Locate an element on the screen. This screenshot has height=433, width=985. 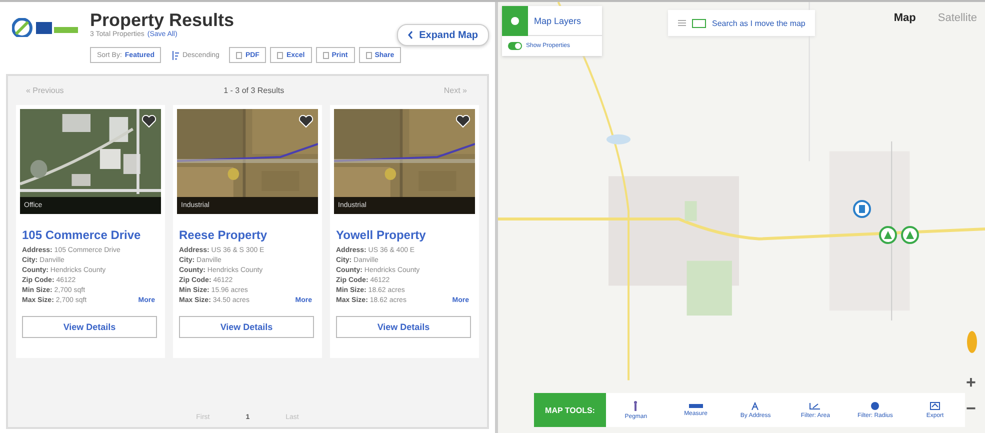
property-name: Yowell Property is located at coordinates (405, 235).